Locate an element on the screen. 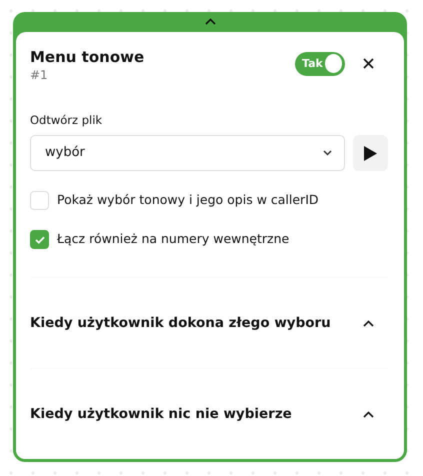 The width and height of the screenshot is (423, 476). play-button is located at coordinates (370, 153).